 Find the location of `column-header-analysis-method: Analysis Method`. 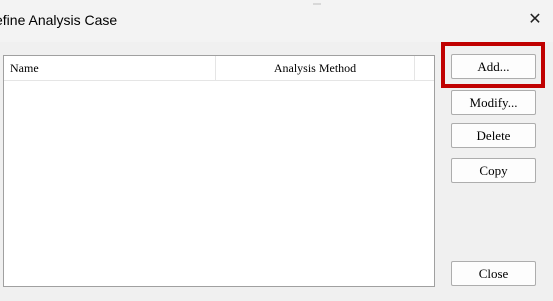

column-header-analysis-method: Analysis Method is located at coordinates (315, 68).